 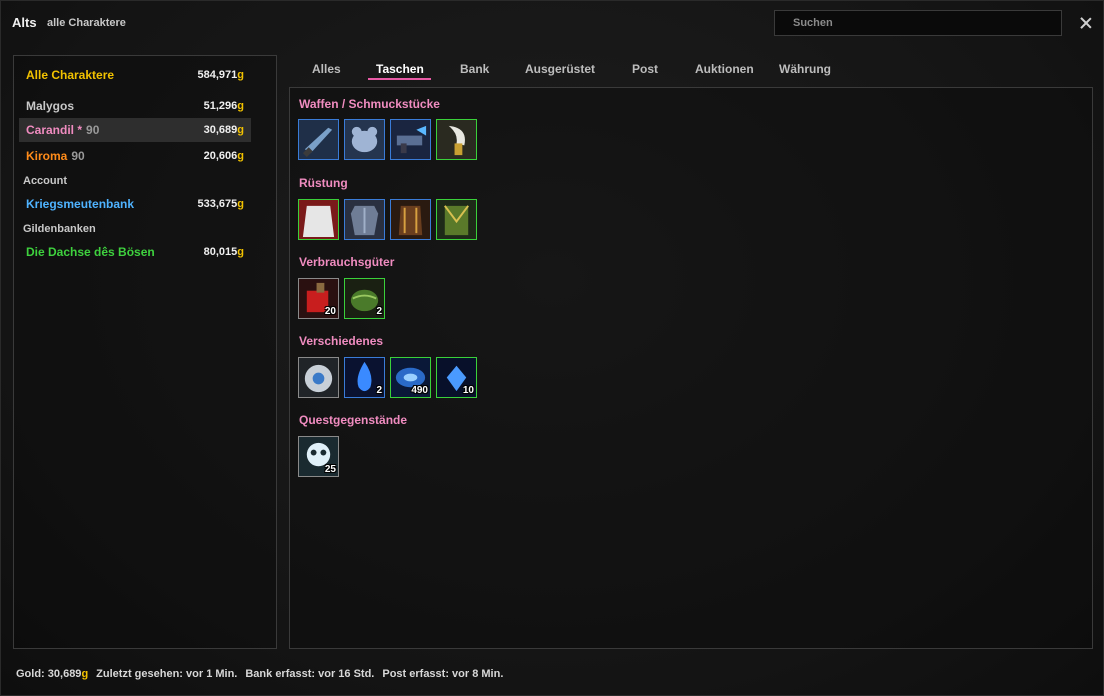 What do you see at coordinates (918, 23) in the screenshot?
I see `search-input` at bounding box center [918, 23].